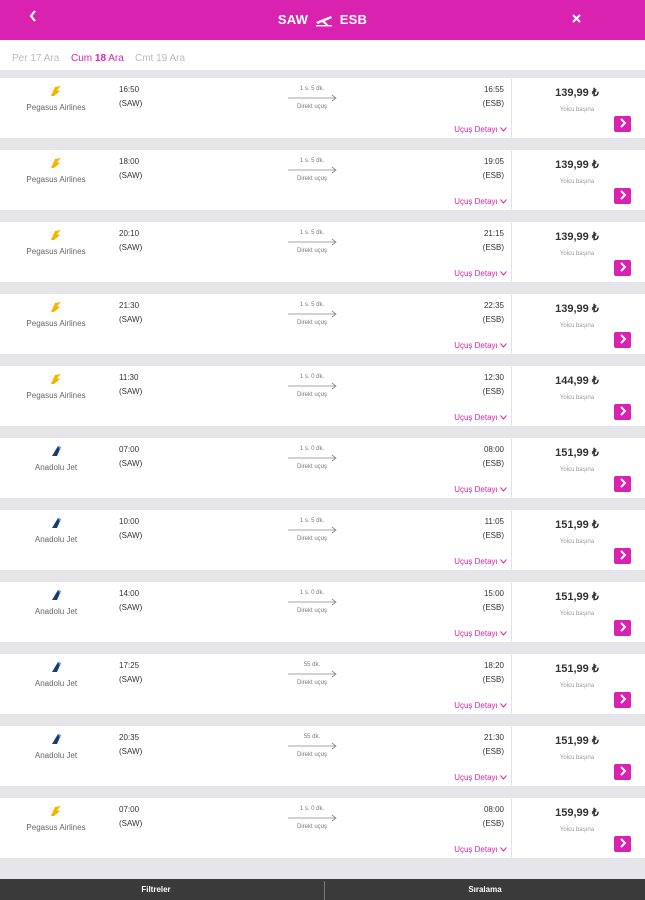 Image resolution: width=645 pixels, height=900 pixels. What do you see at coordinates (56, 523) in the screenshot?
I see `anadolujet-logo-icon` at bounding box center [56, 523].